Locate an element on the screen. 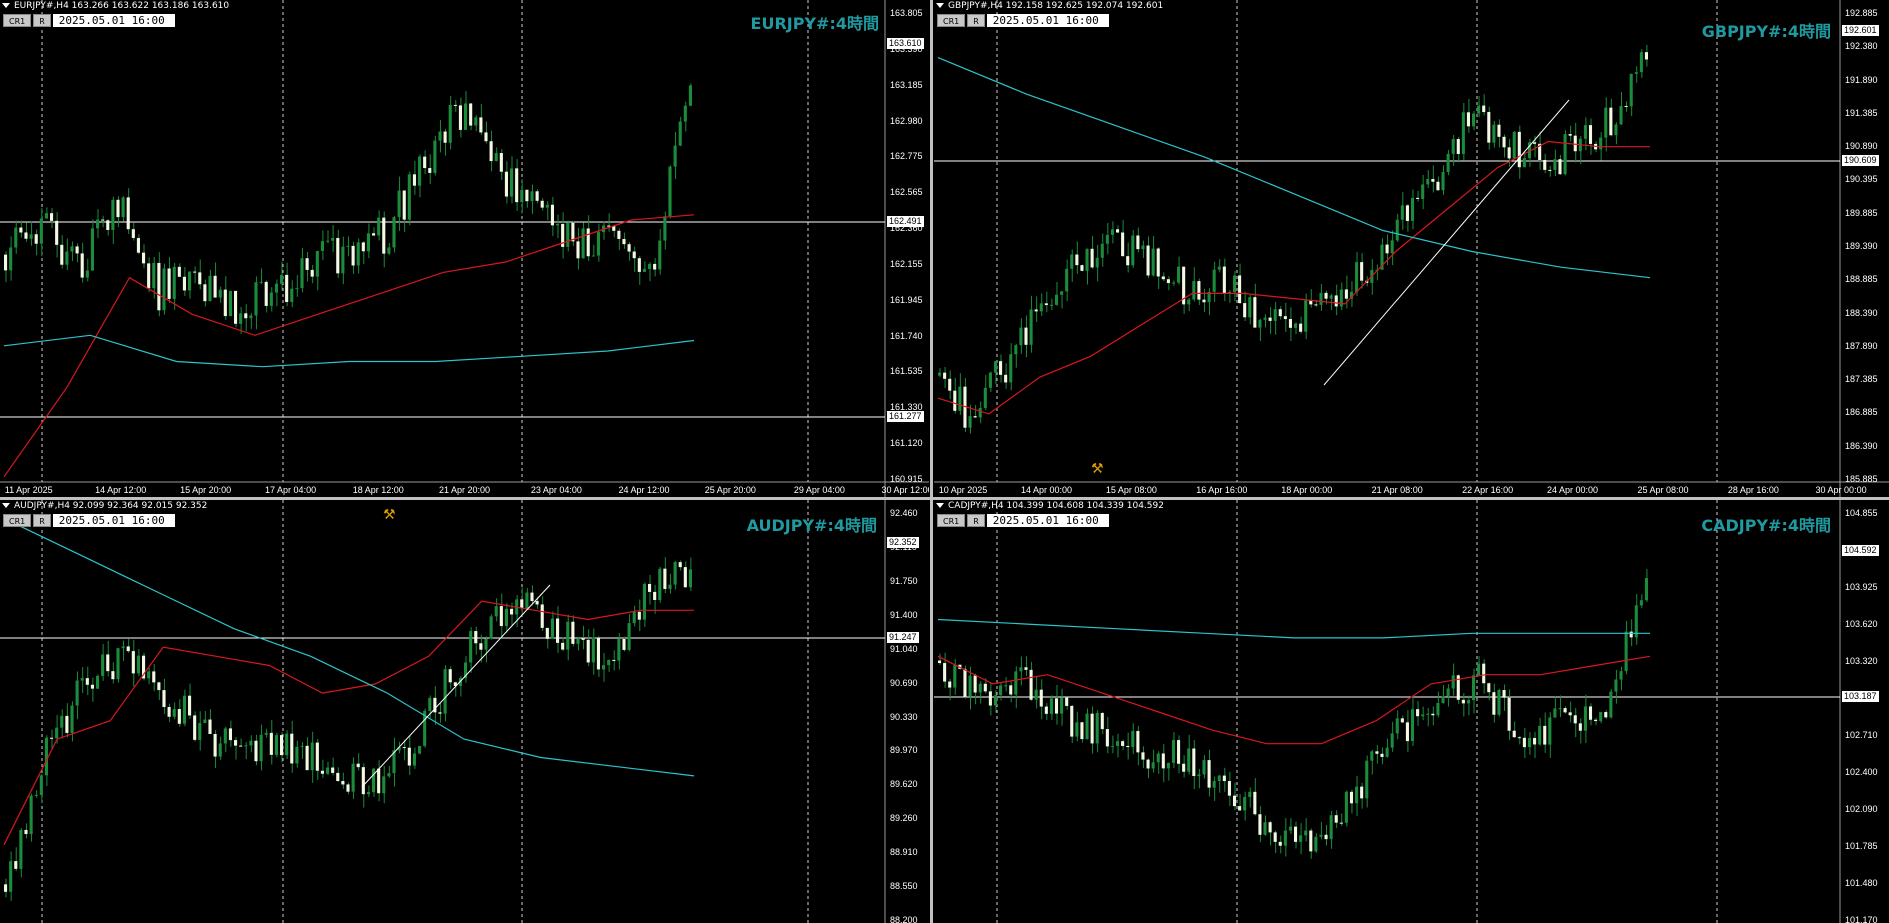 This screenshot has height=923, width=1889. pane-divider-horizontal is located at coordinates (944, 498).